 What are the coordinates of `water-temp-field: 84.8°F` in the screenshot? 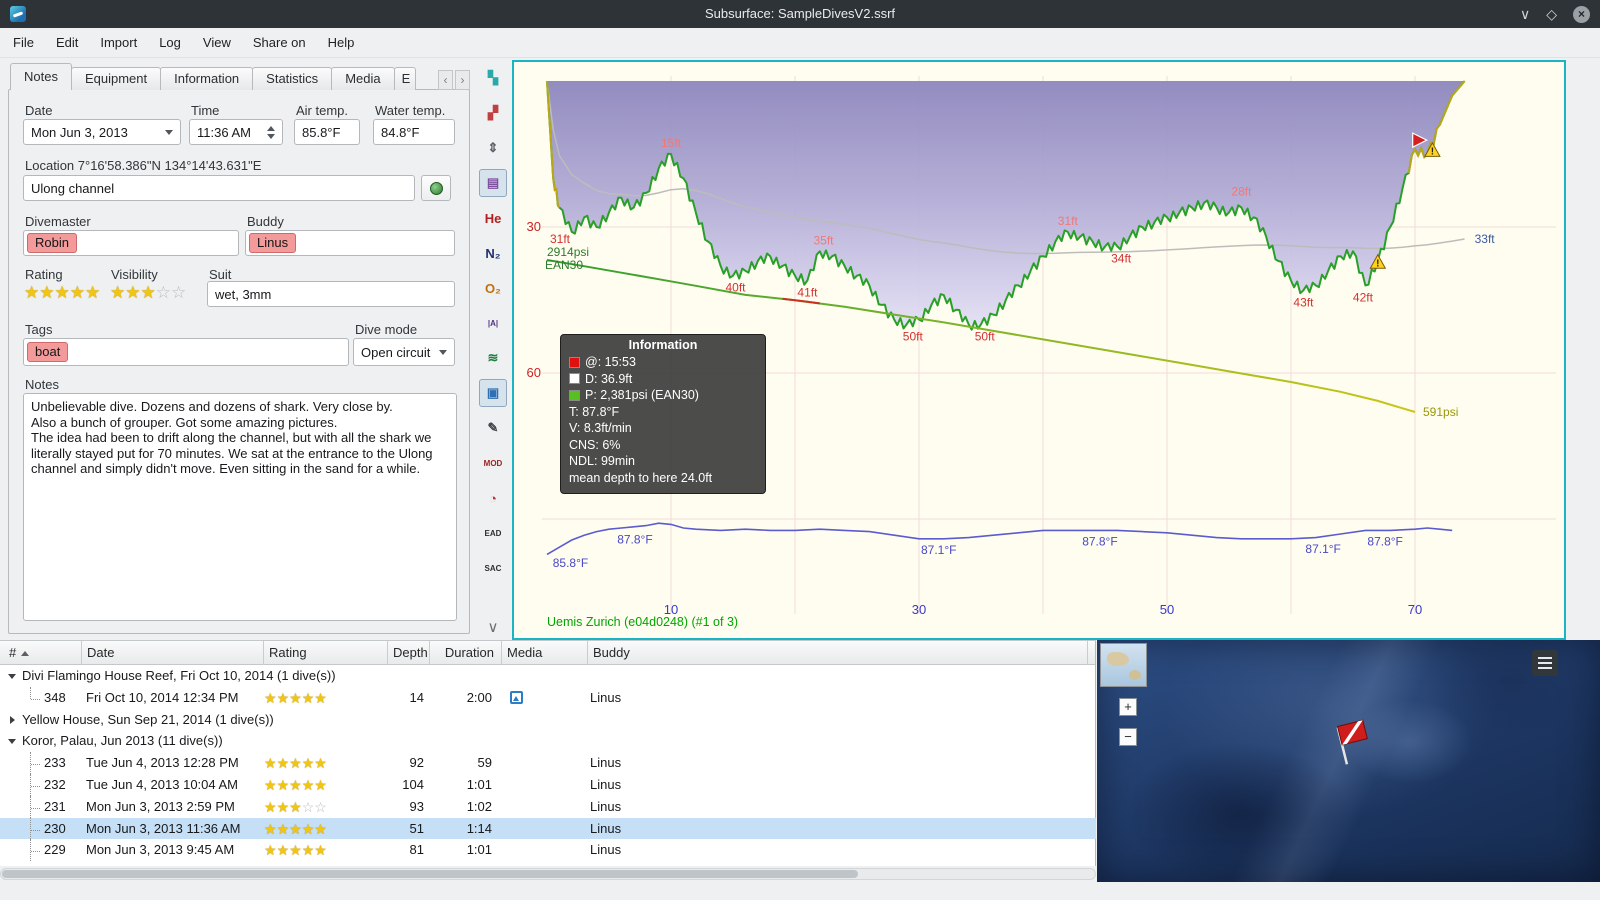 It's located at (414, 132).